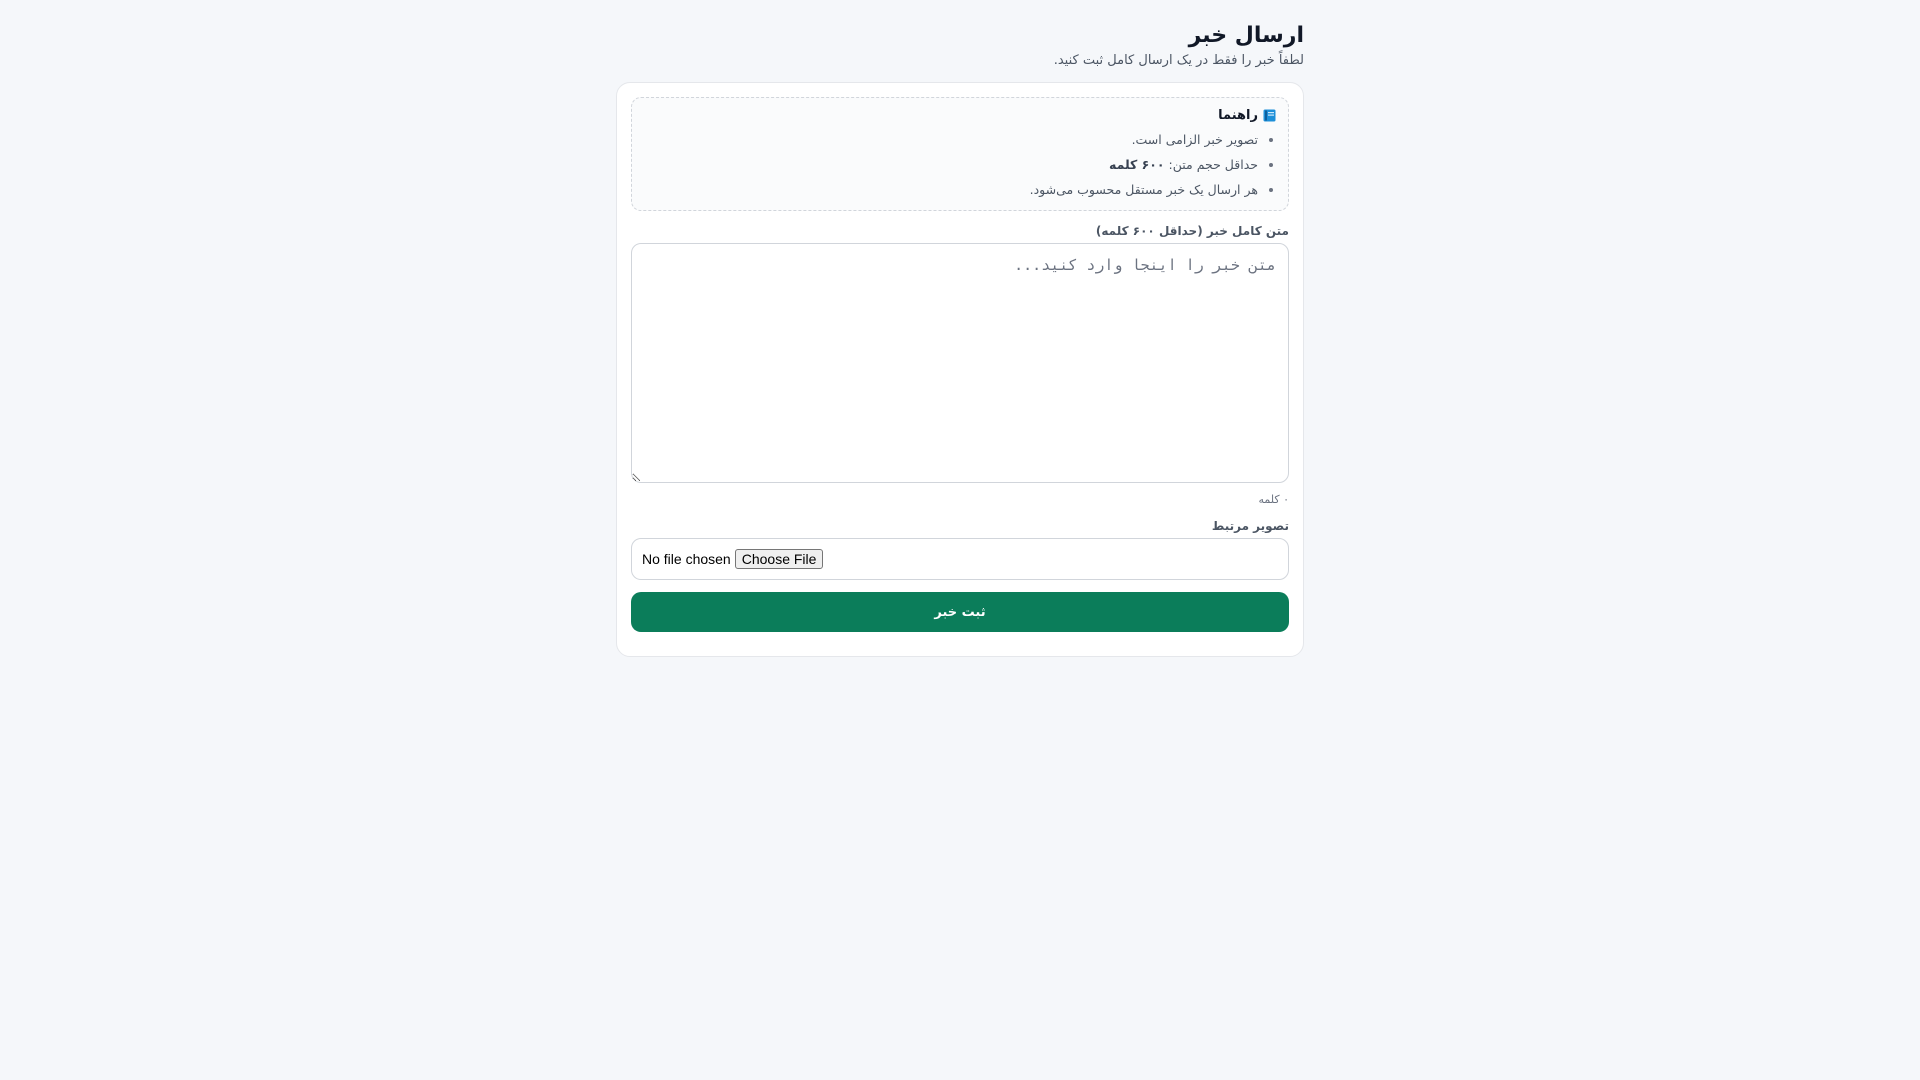  I want to click on guide-item-text: حداقل حجم متن:, so click(1211, 164).